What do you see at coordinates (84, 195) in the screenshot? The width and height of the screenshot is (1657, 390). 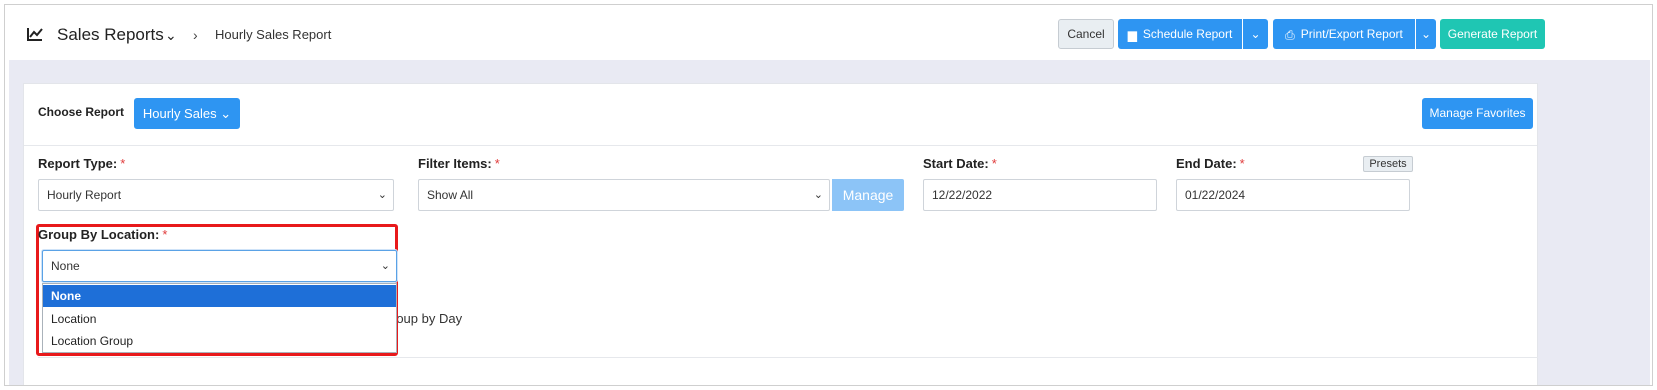 I see `report-type-value: Hourly Report` at bounding box center [84, 195].